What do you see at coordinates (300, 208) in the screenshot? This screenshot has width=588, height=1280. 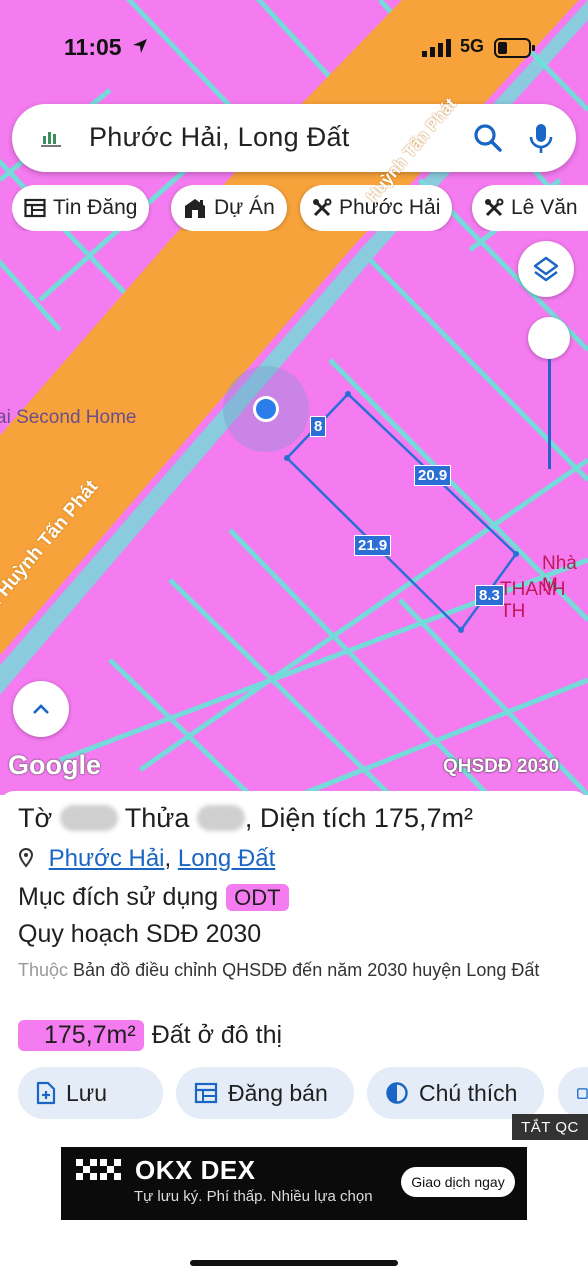 I see `filter-chips: Tin Đăng Dự Án Phước Hải Lê Văn` at bounding box center [300, 208].